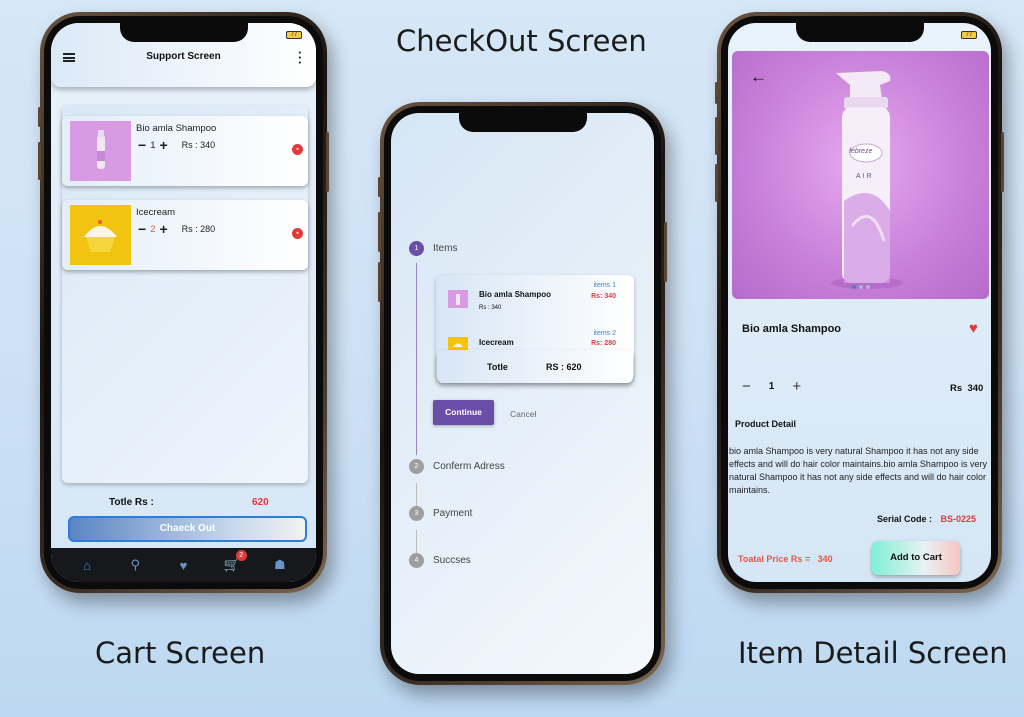 The width and height of the screenshot is (1024, 717). Describe the element at coordinates (260, 502) in the screenshot. I see `total-value: 620` at that location.